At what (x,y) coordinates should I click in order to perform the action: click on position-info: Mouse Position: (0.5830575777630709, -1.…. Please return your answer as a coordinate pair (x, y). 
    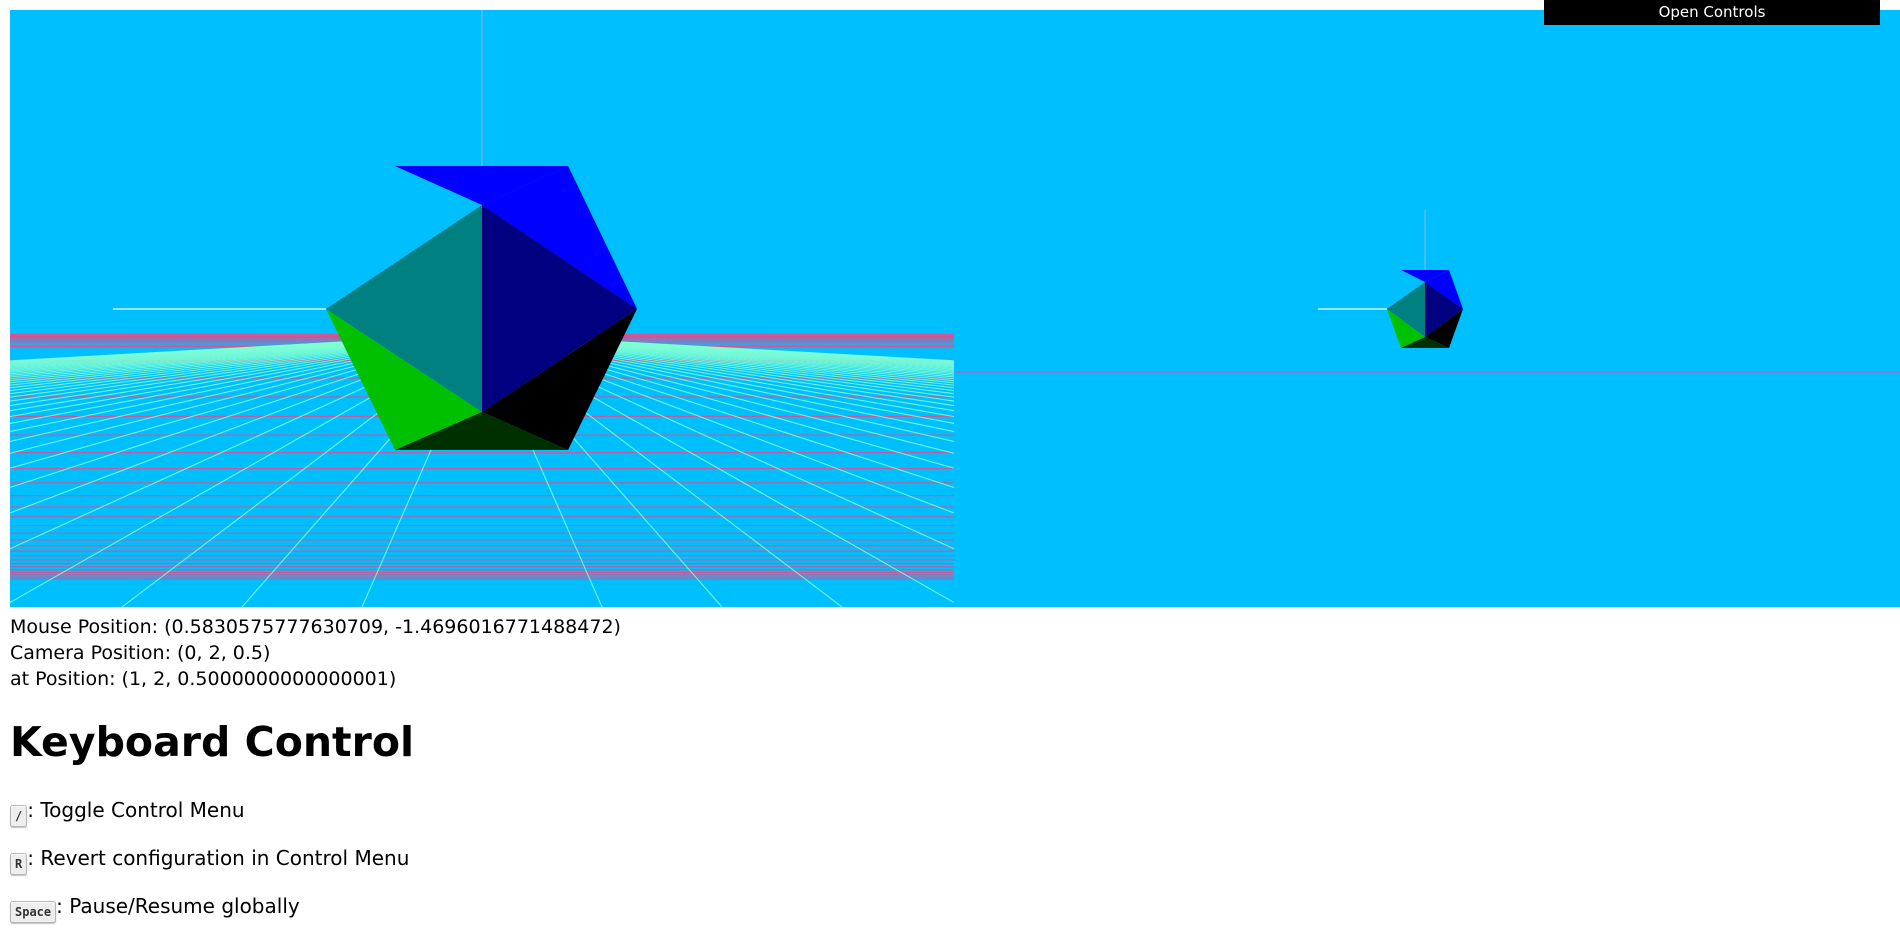
    Looking at the image, I should click on (315, 653).